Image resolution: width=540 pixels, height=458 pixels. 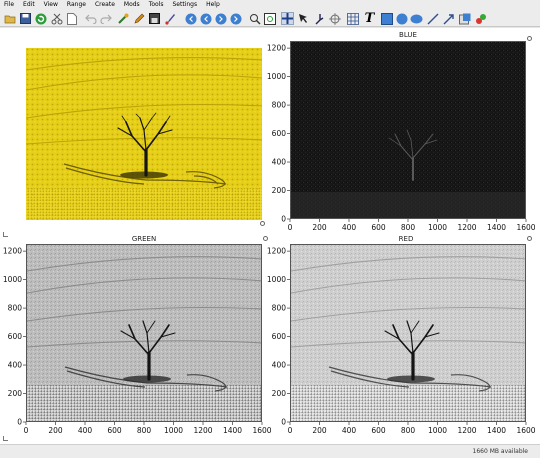 What do you see at coordinates (205, 18) in the screenshot?
I see `nav-prev-icon` at bounding box center [205, 18].